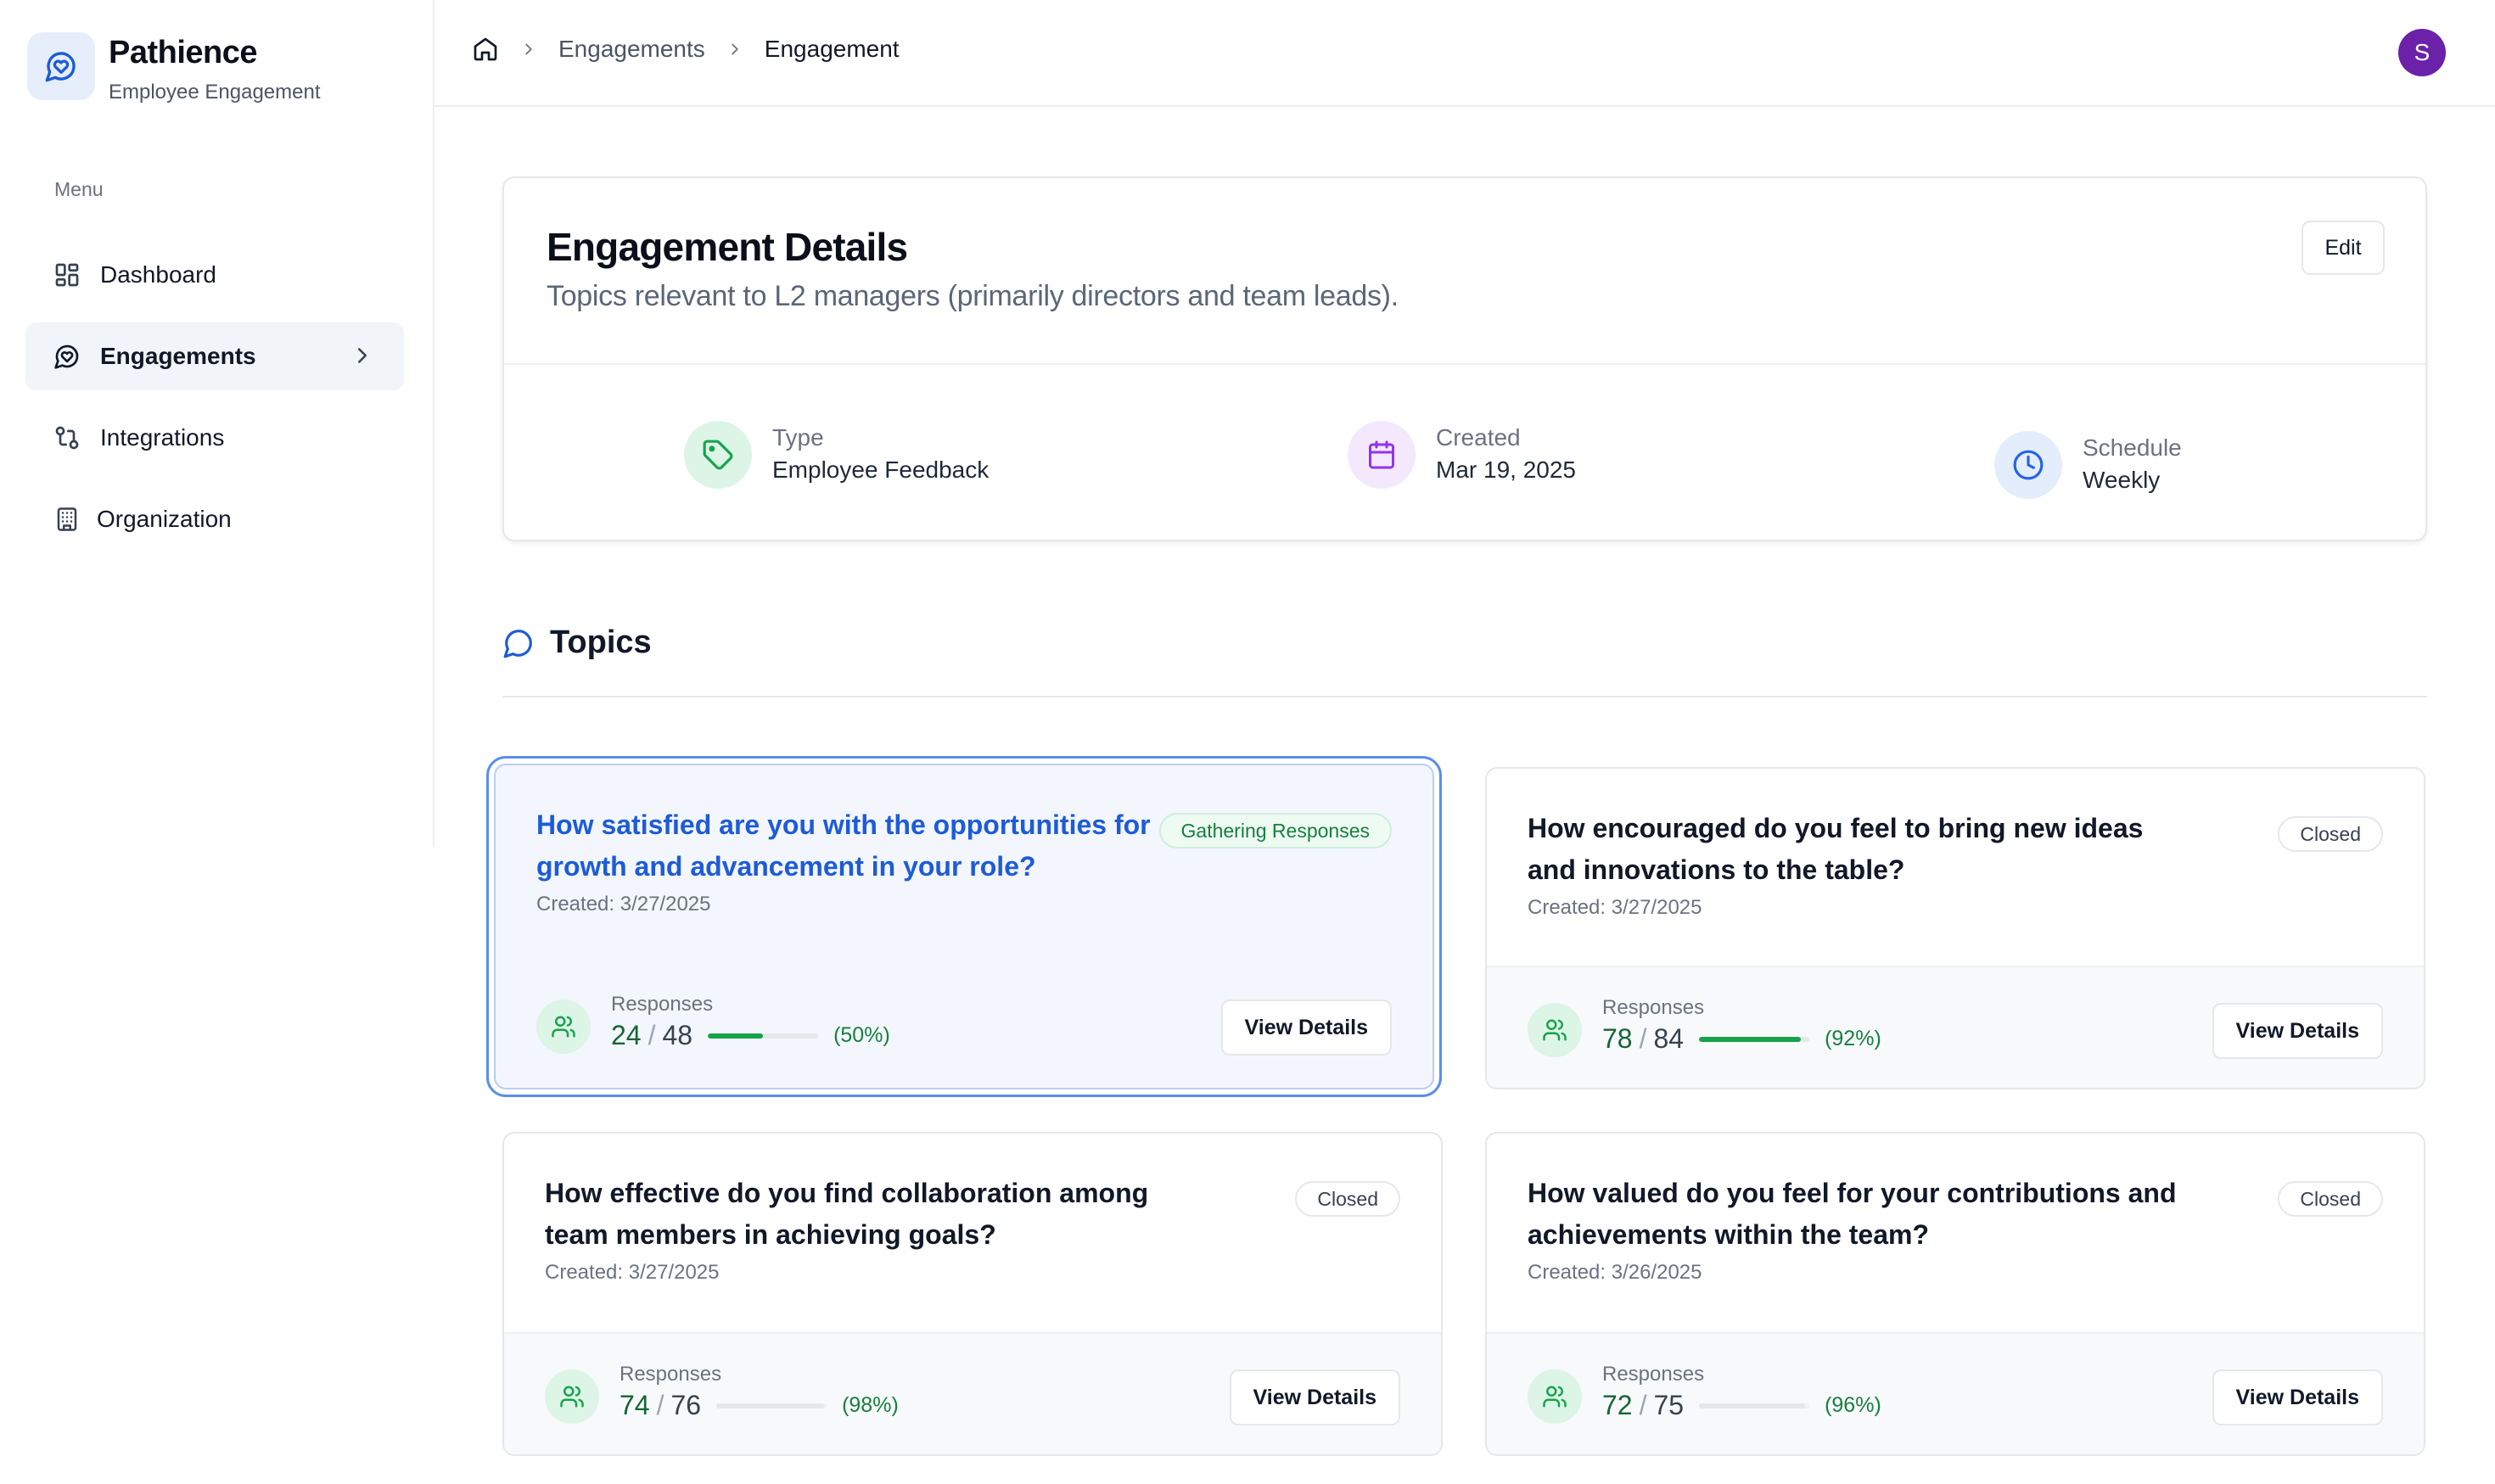  I want to click on topic-card-footer: Responses 78 / 84 (92%) View Details, so click(1956, 1027).